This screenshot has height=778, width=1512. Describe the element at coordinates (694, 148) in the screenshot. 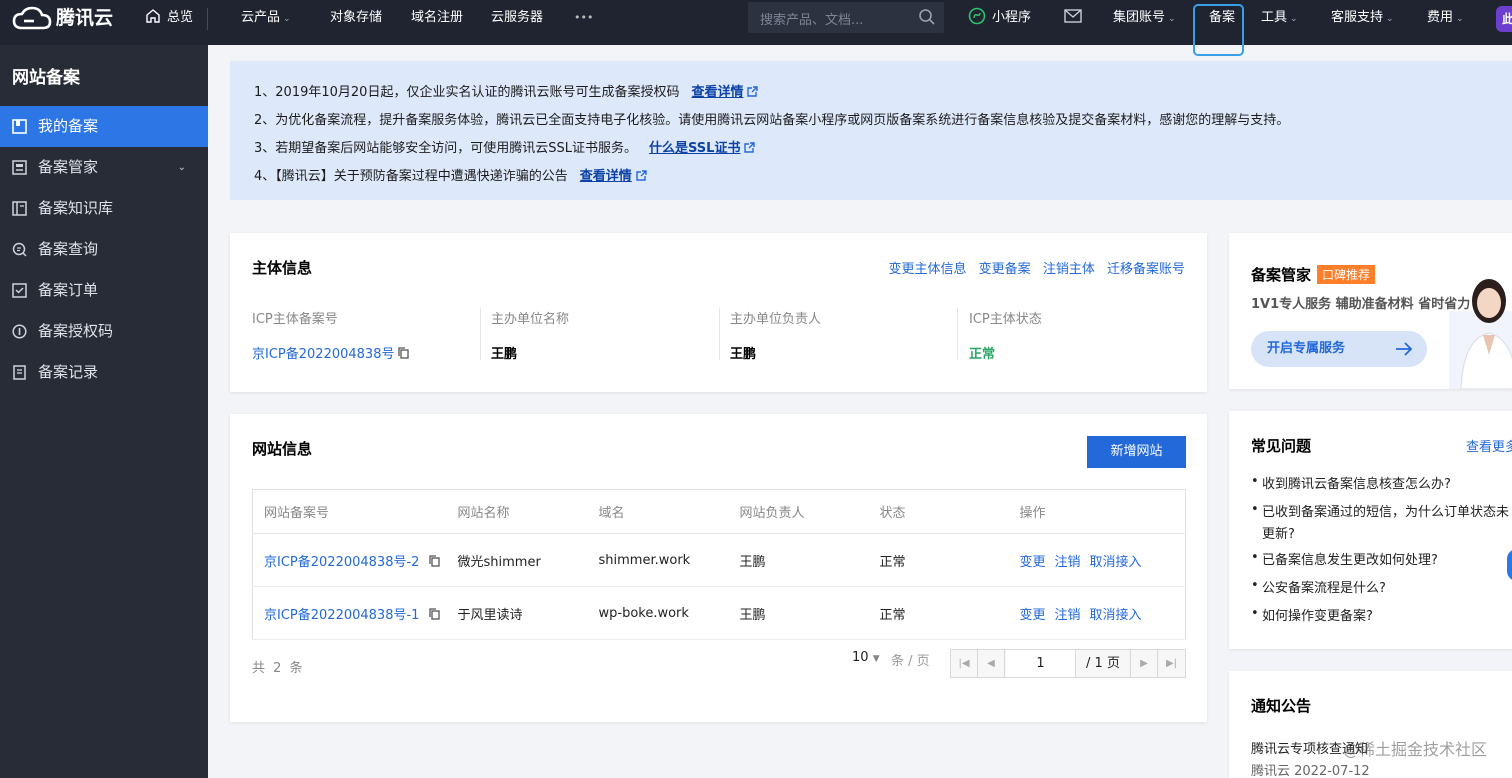

I see `ssl-info-link: 什么是SSL证书` at that location.